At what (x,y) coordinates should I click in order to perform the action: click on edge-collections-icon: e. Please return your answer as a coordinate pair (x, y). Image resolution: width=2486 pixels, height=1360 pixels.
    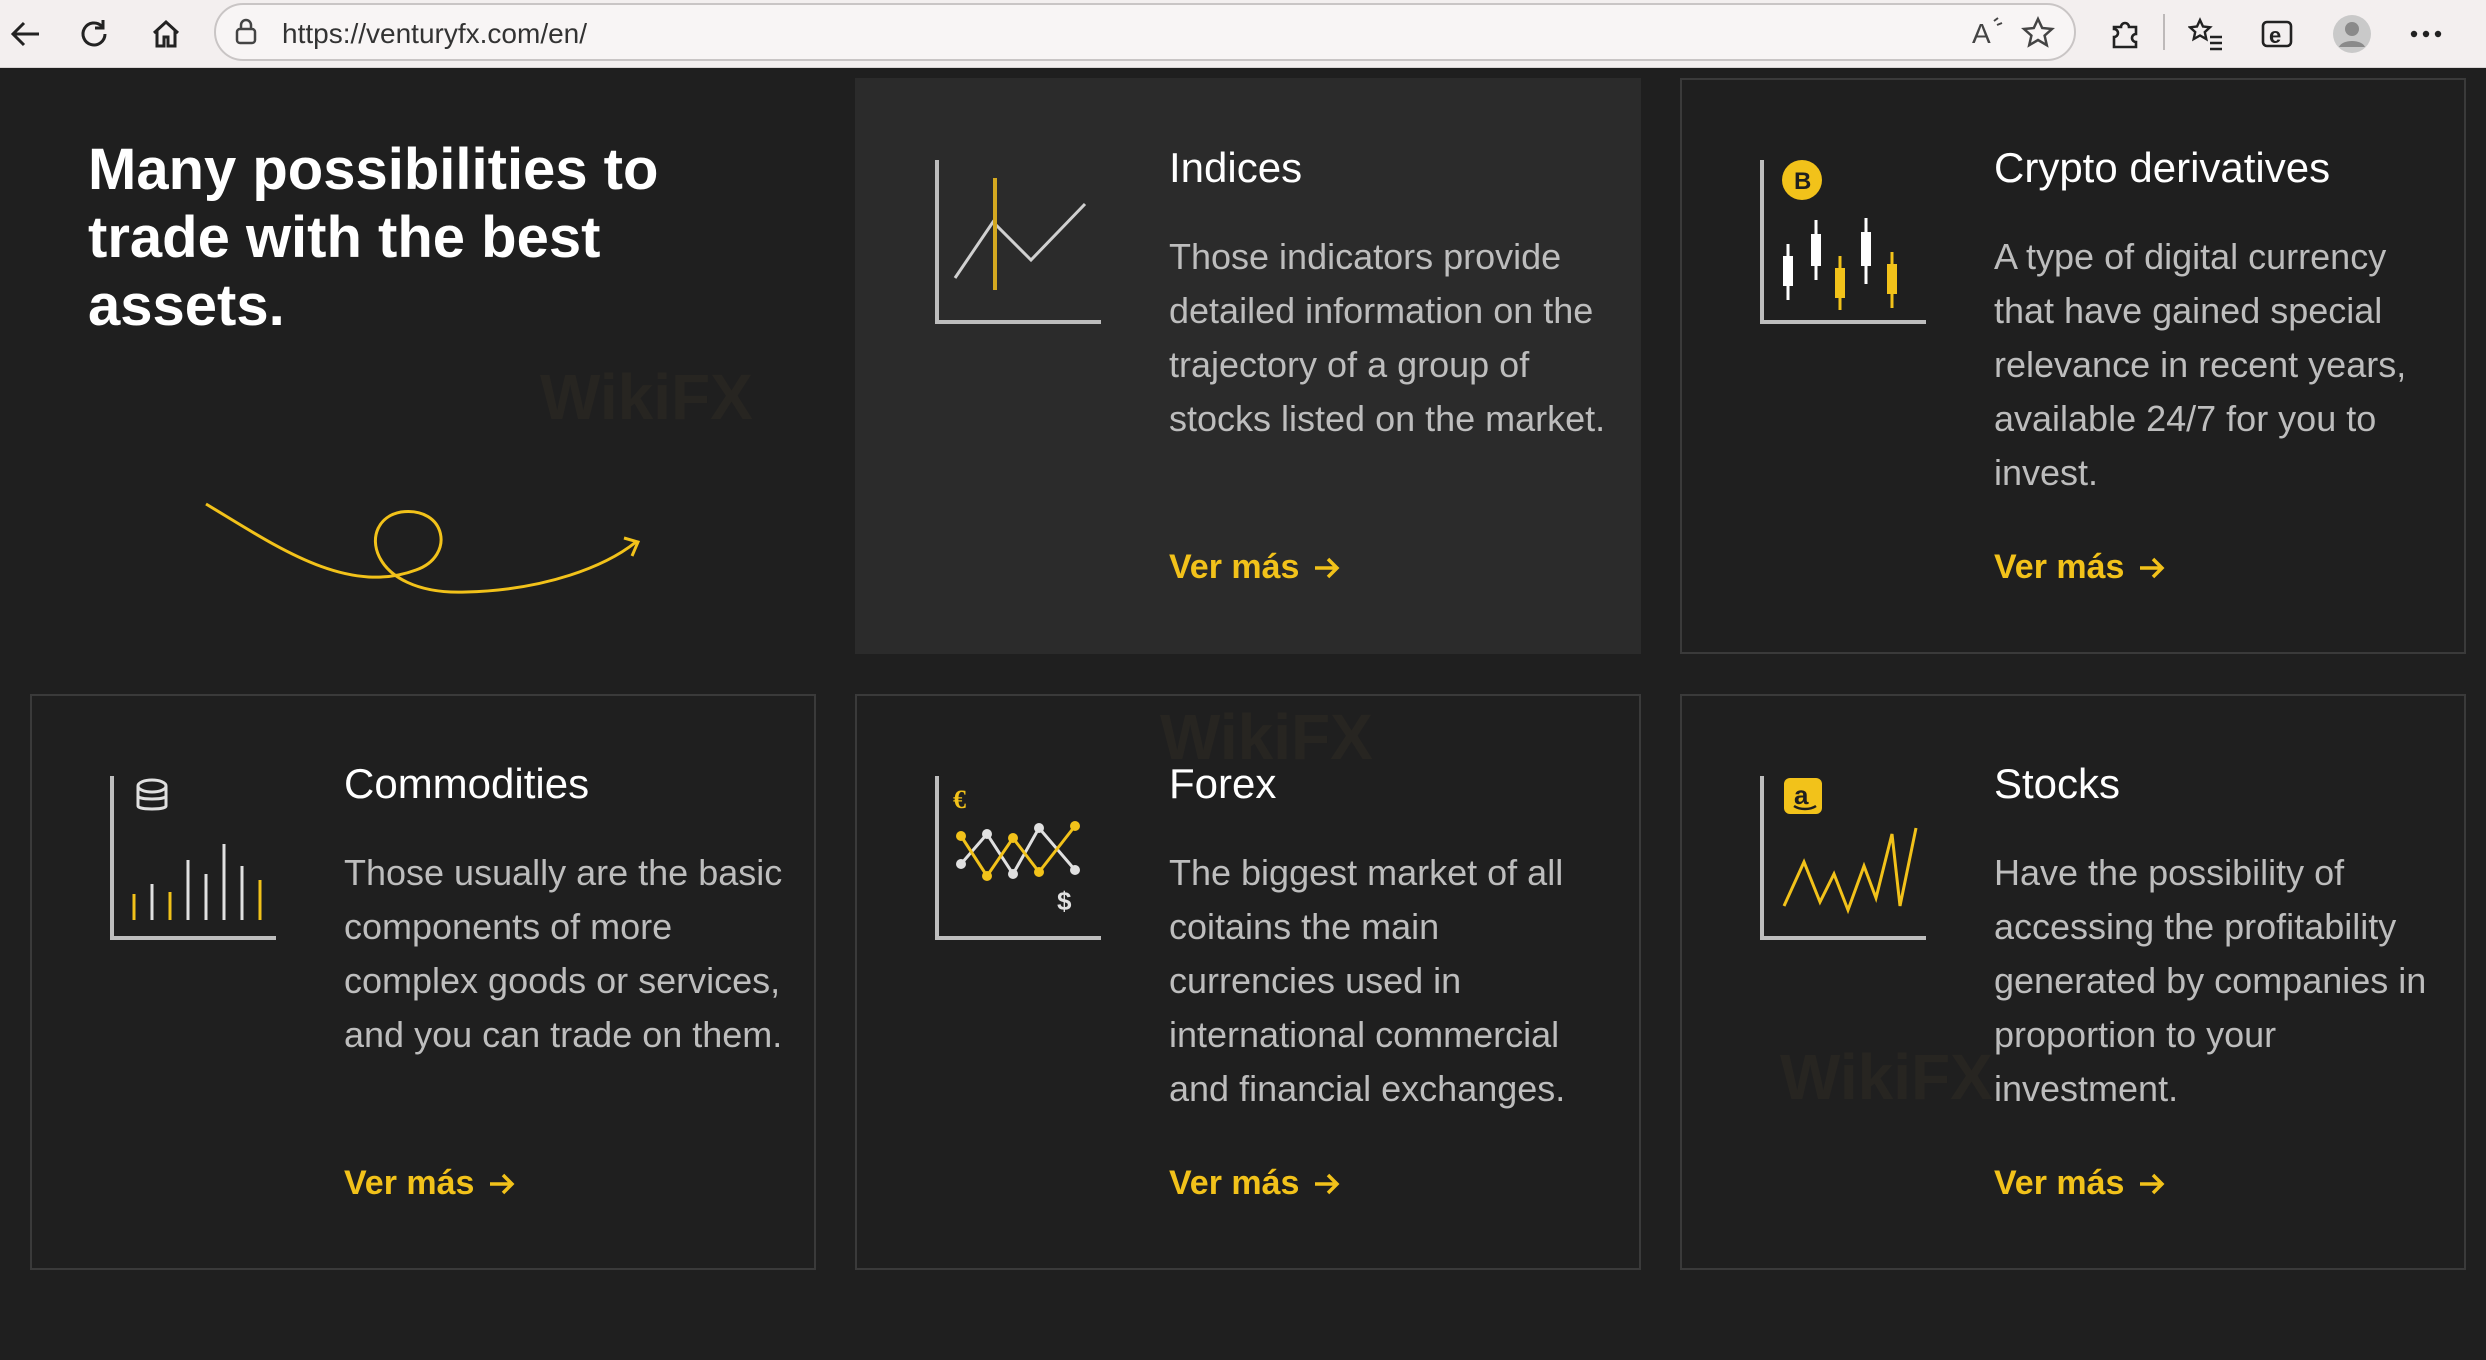
    Looking at the image, I should click on (2277, 34).